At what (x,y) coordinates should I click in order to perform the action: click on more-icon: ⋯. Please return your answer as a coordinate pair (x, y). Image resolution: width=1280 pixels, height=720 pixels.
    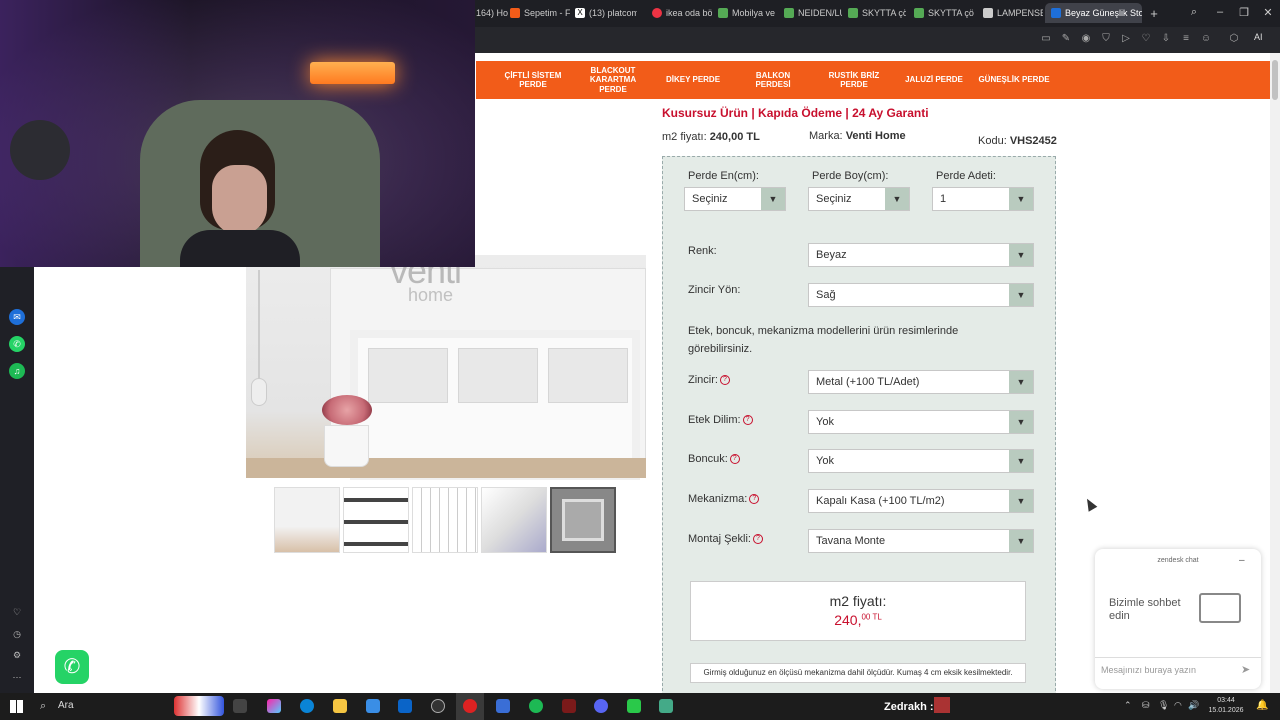
    Looking at the image, I should click on (17, 677).